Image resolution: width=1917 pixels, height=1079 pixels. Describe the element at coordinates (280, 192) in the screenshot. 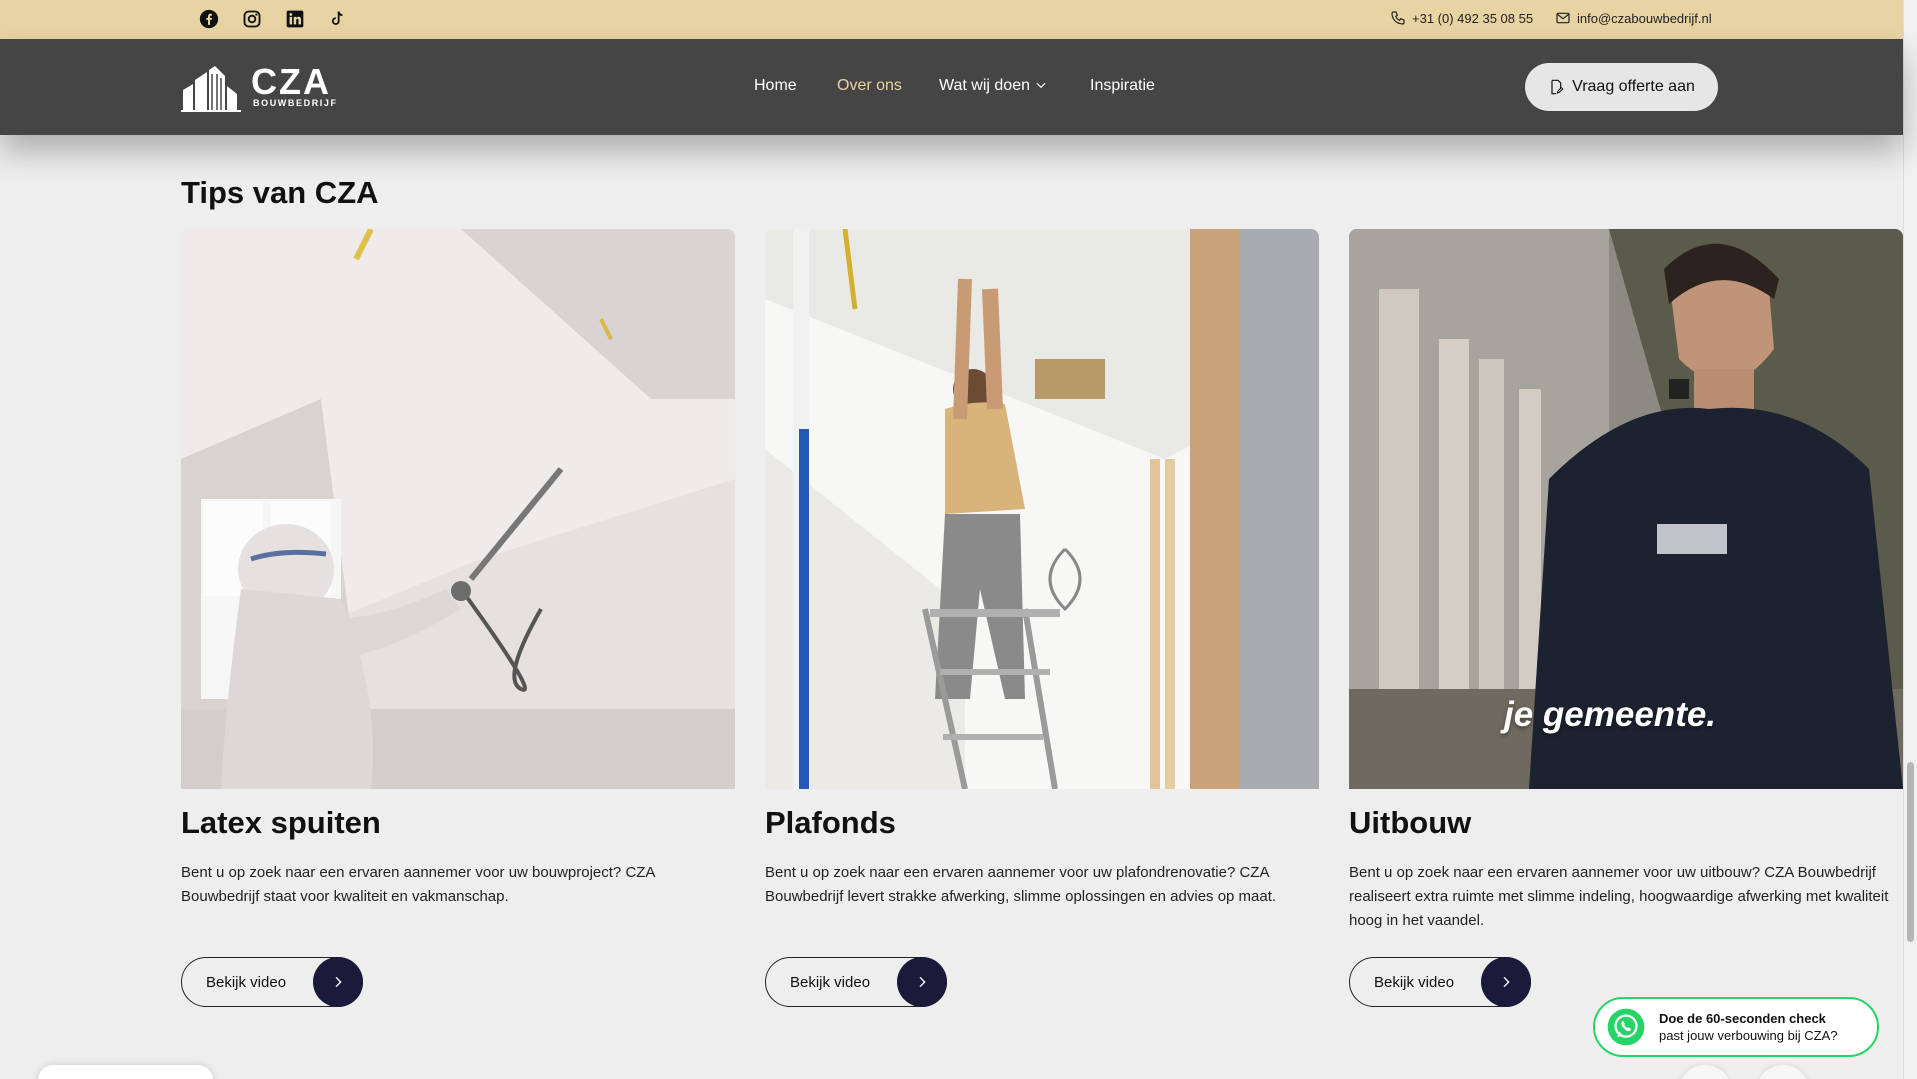

I see `section-title: Tips van CZA` at that location.